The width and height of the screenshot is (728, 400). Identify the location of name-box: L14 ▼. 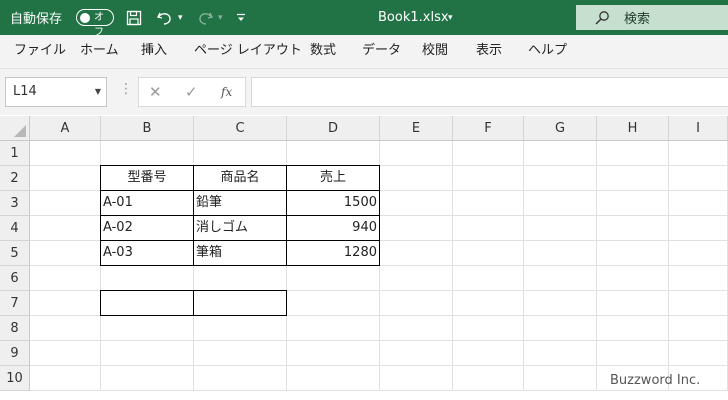
(56, 92).